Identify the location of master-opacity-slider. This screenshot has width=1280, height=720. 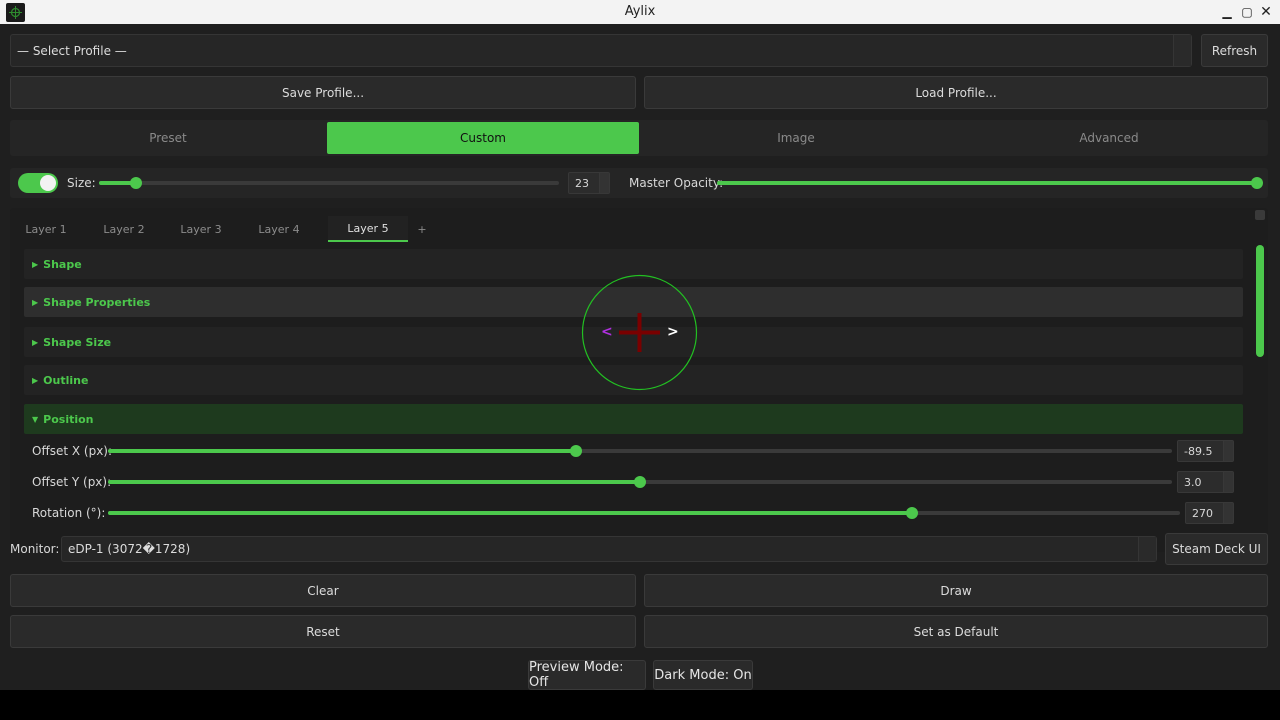
(990, 183).